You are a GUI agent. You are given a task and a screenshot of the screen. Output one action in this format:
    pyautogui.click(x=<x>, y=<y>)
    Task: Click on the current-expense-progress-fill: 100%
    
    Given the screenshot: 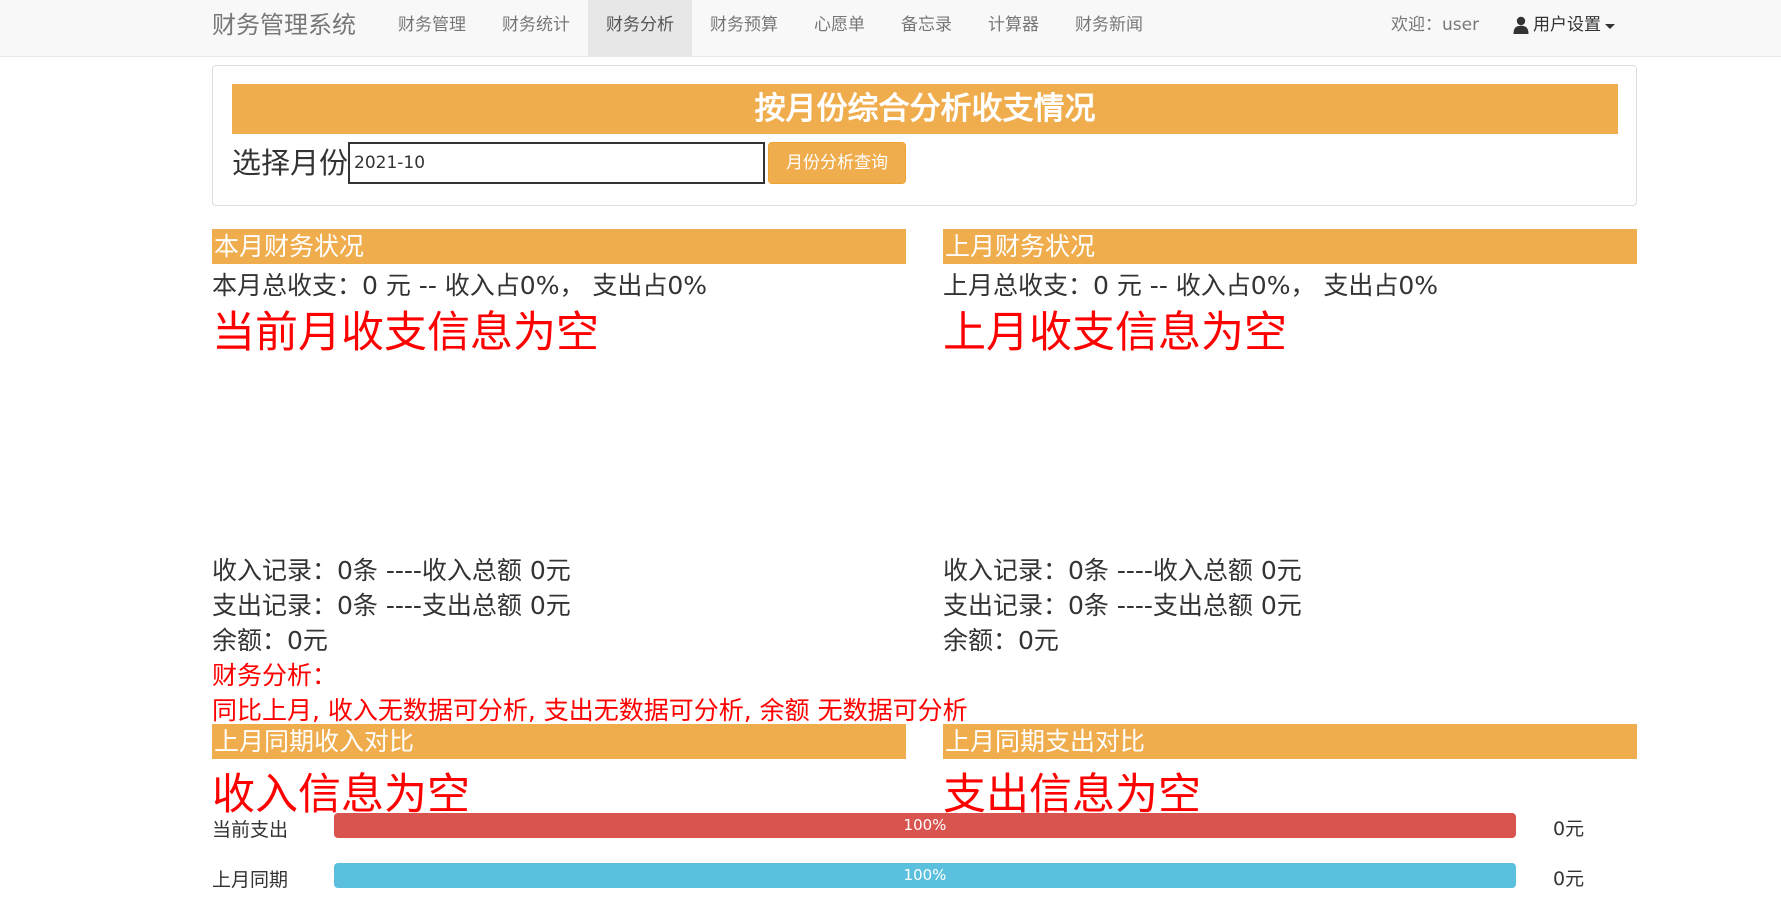 What is the action you would take?
    pyautogui.click(x=925, y=825)
    